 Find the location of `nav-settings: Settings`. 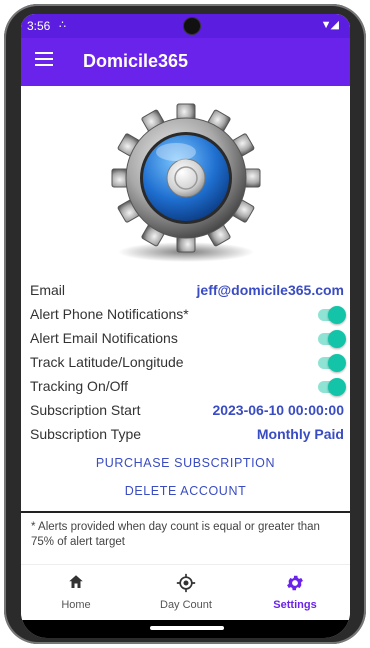

nav-settings: Settings is located at coordinates (295, 592).